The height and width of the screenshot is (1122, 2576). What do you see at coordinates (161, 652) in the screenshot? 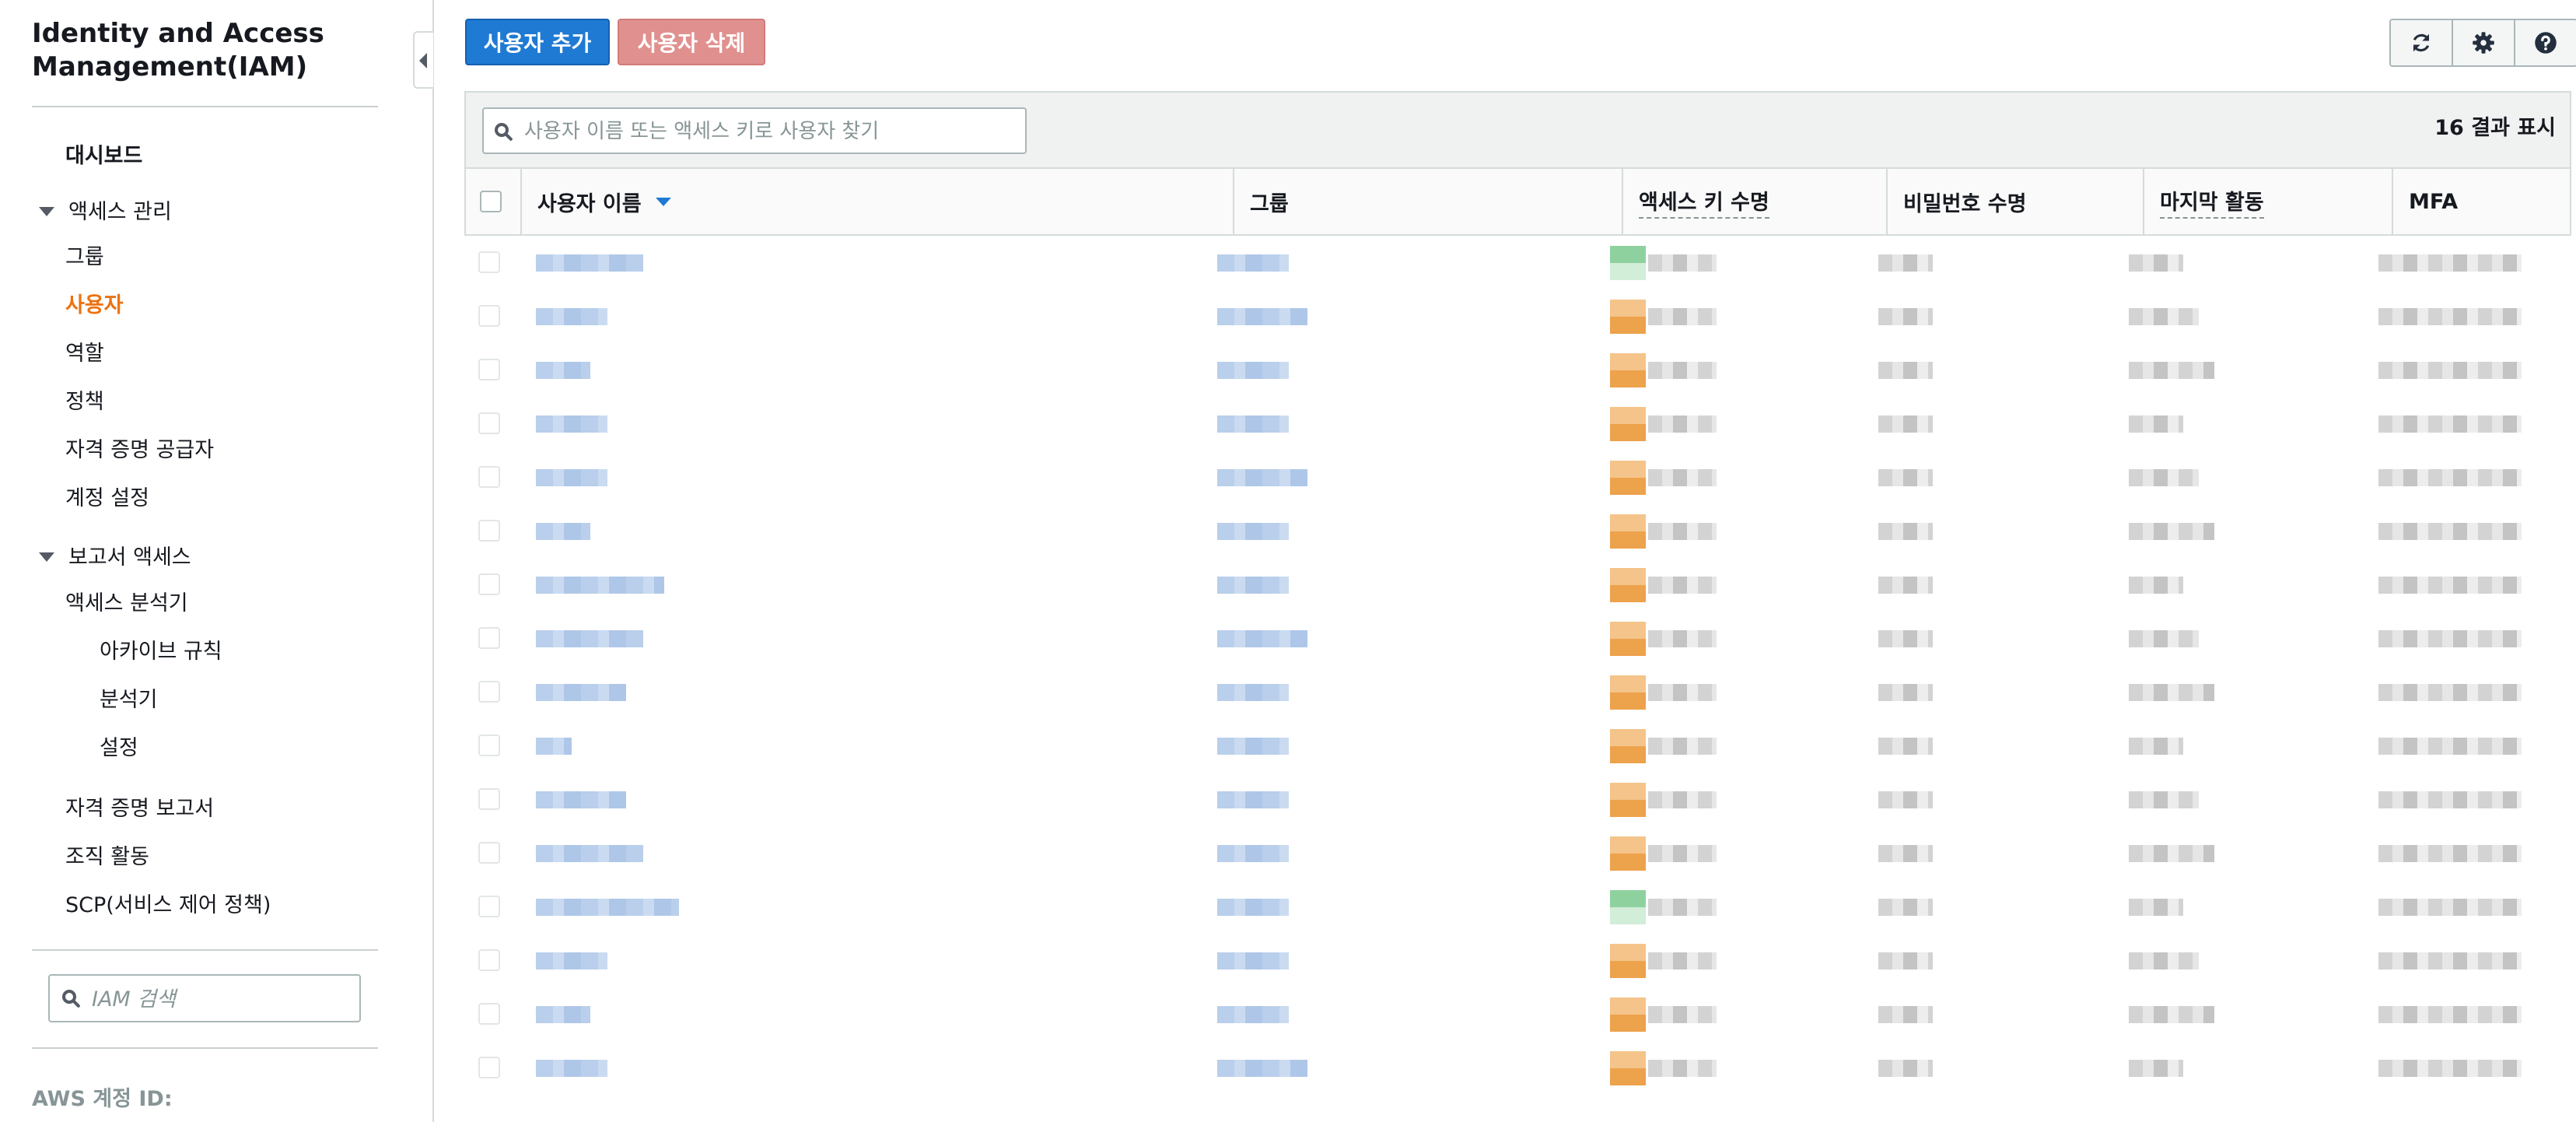
I see `sidebar-item-archive-rules: 아카이브 규칙` at bounding box center [161, 652].